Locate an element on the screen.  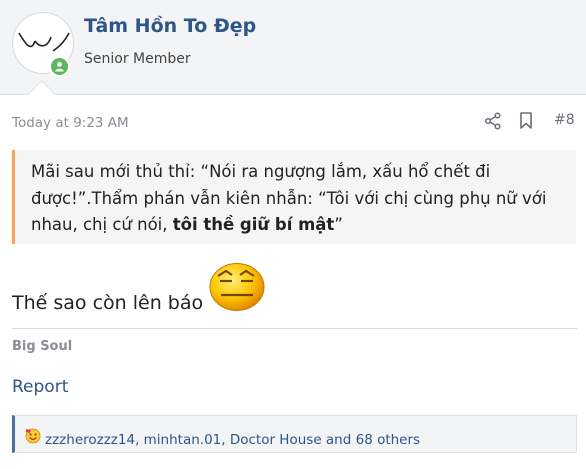
header-arrow is located at coordinates (41, 93).